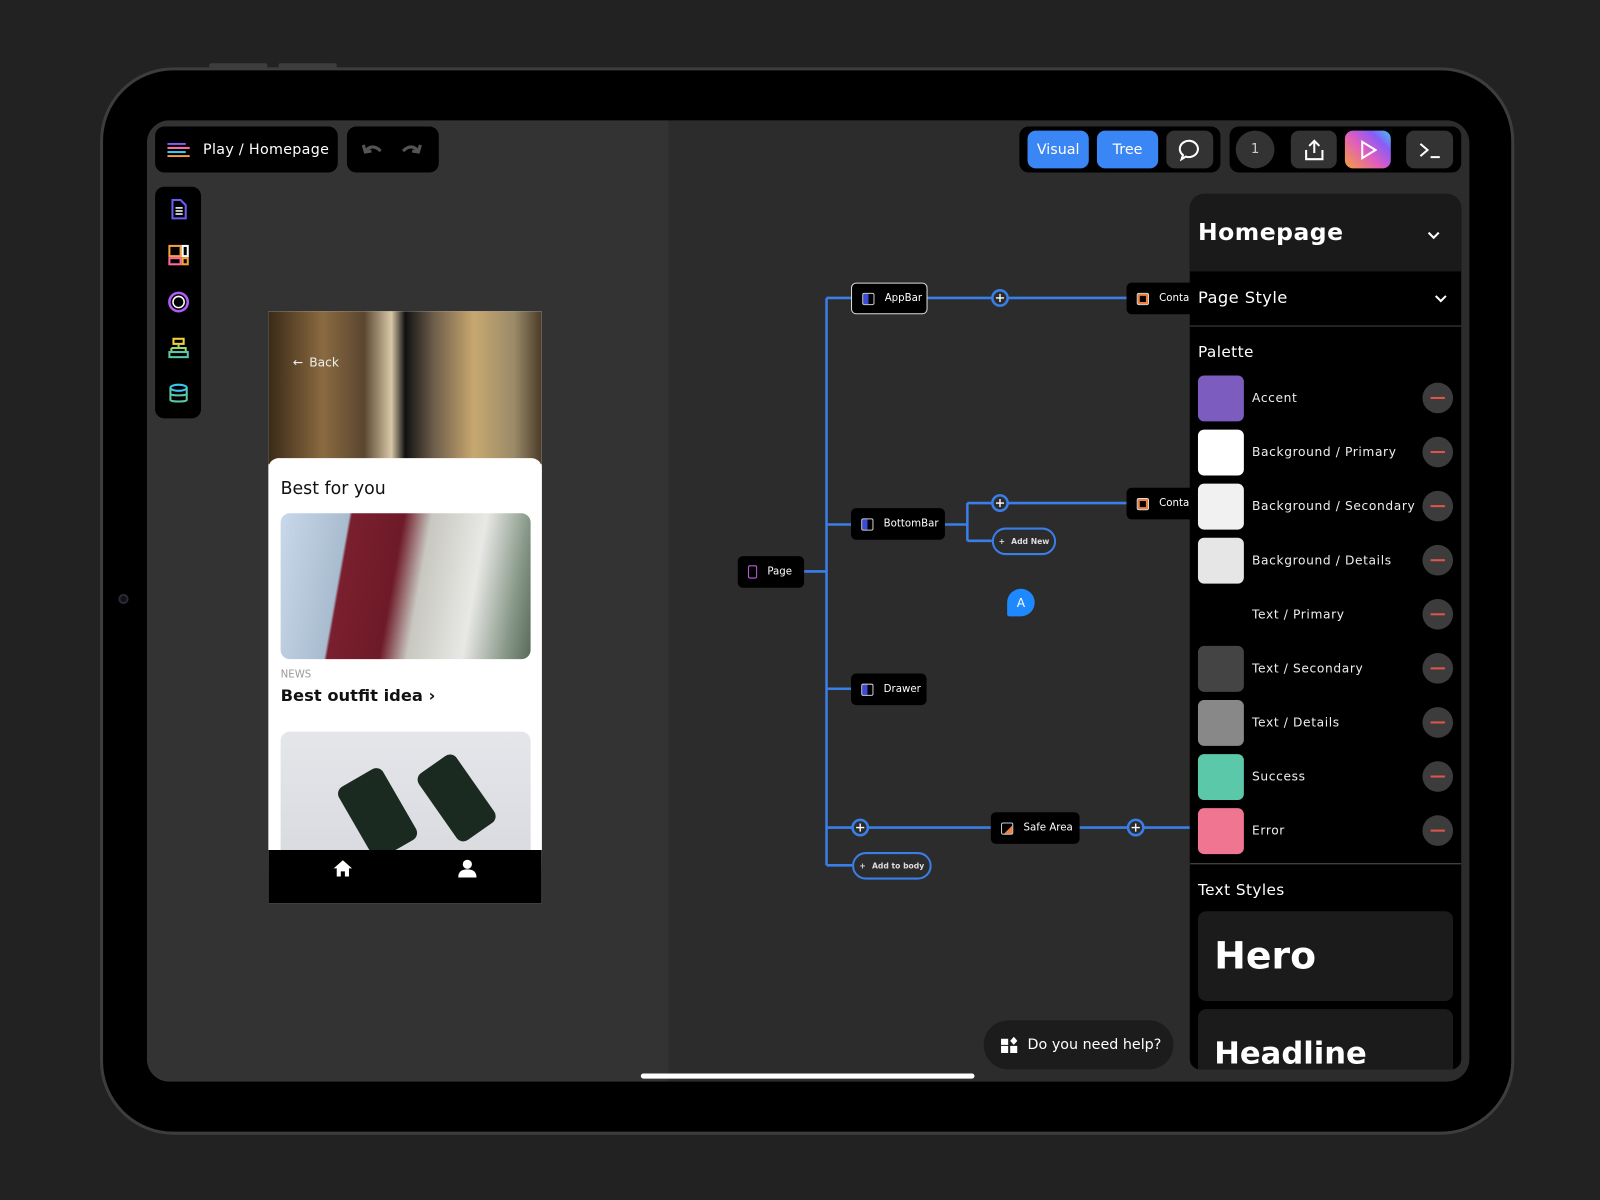 Image resolution: width=1600 pixels, height=1200 pixels. I want to click on add-new-button: + Add New, so click(1024, 541).